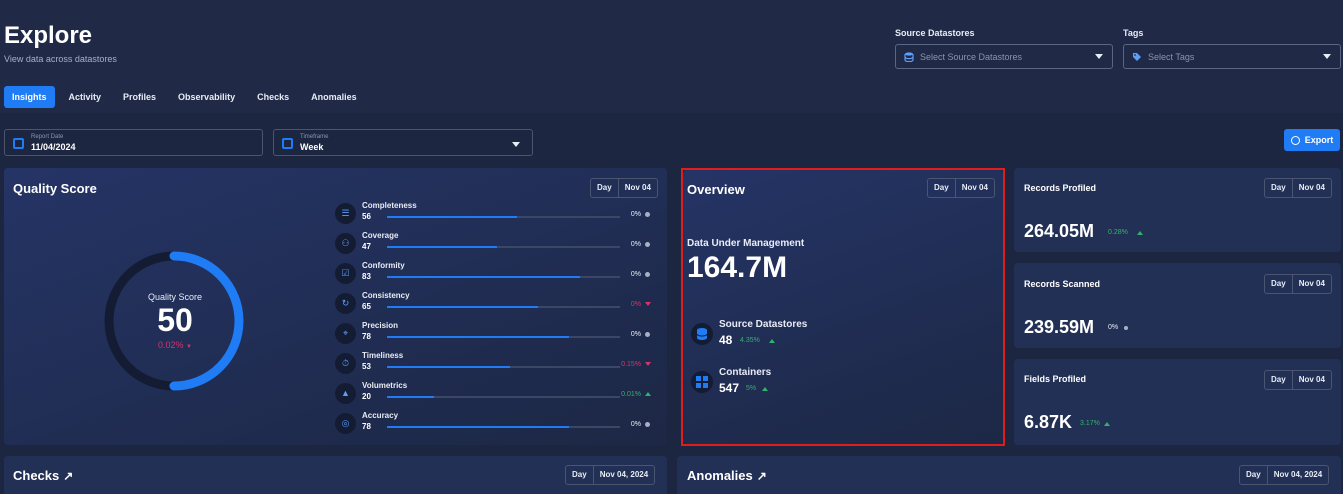 The image size is (1343, 494). What do you see at coordinates (85, 97) in the screenshot?
I see `tab-activity: Activity` at bounding box center [85, 97].